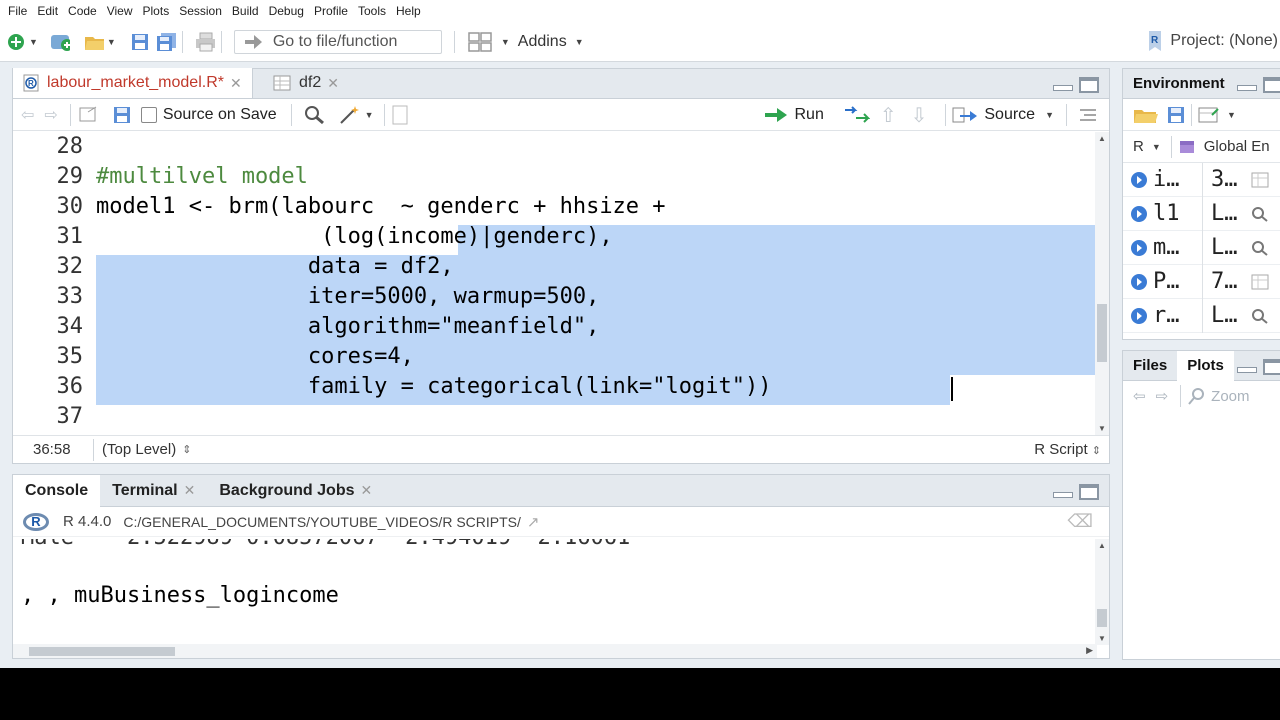 The height and width of the screenshot is (720, 1280). Describe the element at coordinates (1150, 366) in the screenshot. I see `tab-files: Files` at that location.